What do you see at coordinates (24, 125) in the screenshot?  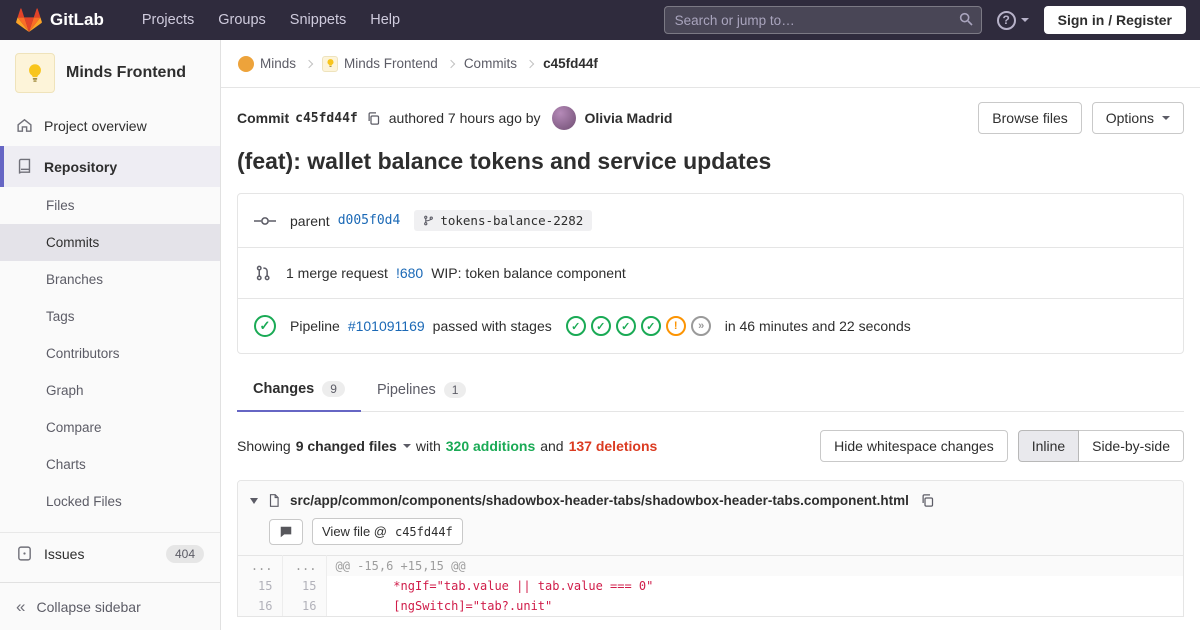 I see `home-icon` at bounding box center [24, 125].